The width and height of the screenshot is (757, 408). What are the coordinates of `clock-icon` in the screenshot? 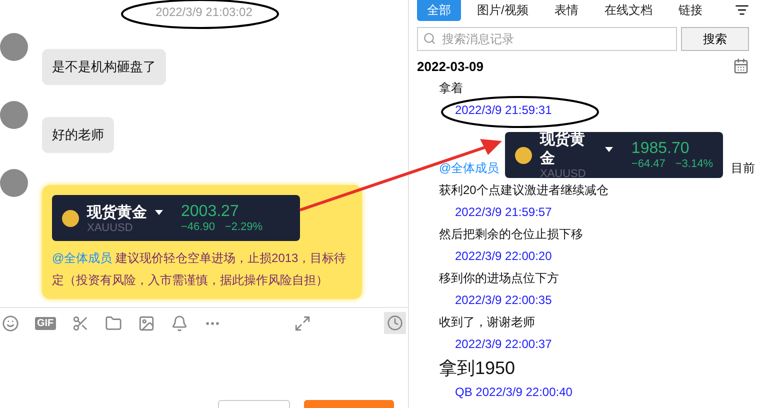 It's located at (394, 323).